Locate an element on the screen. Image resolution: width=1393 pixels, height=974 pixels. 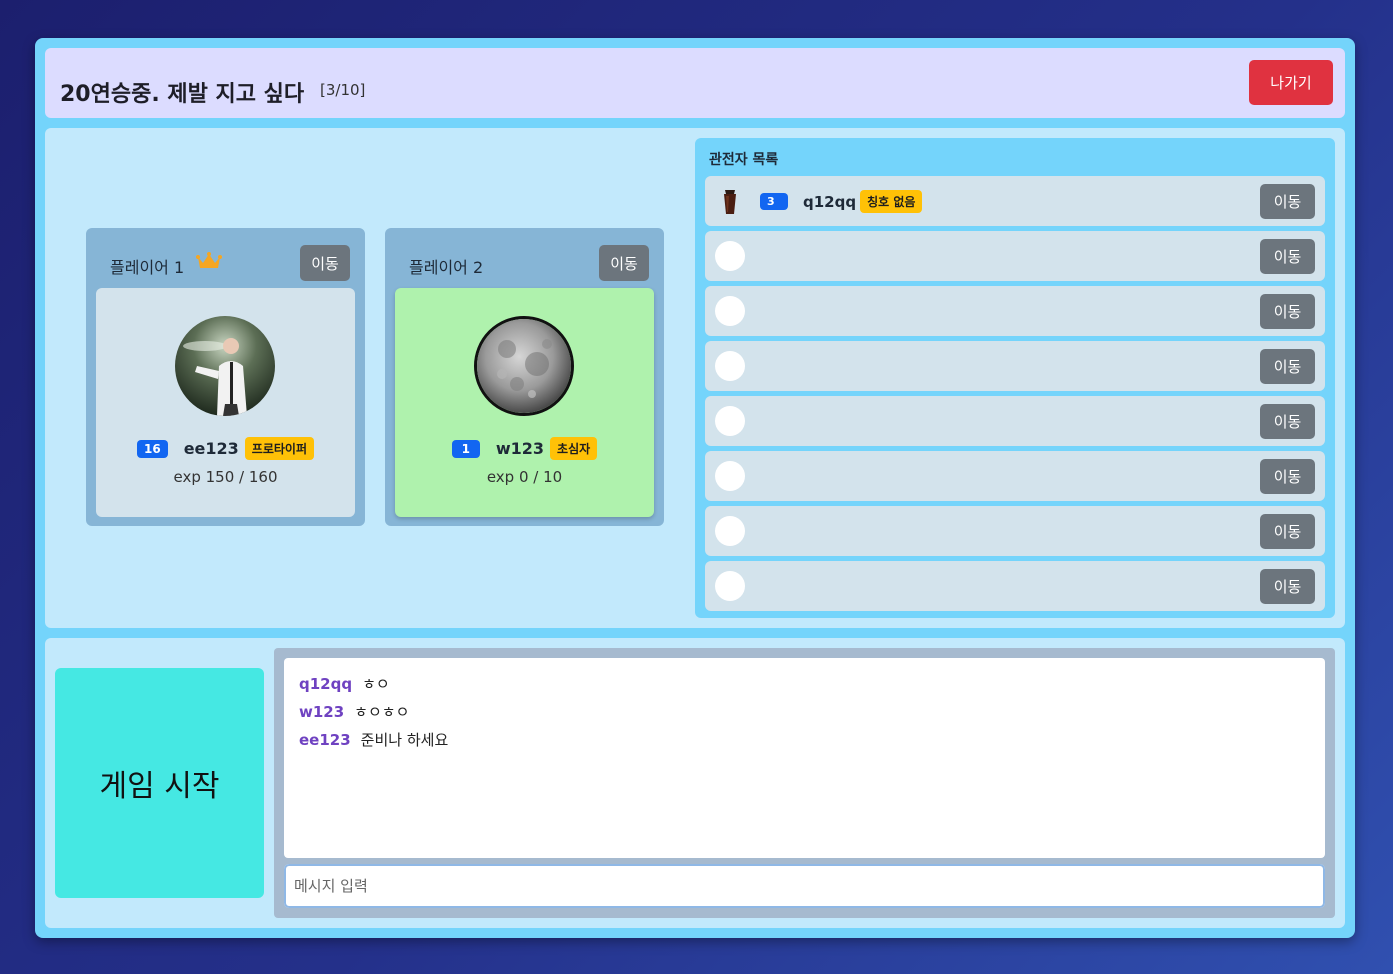
crown-icon is located at coordinates (209, 263).